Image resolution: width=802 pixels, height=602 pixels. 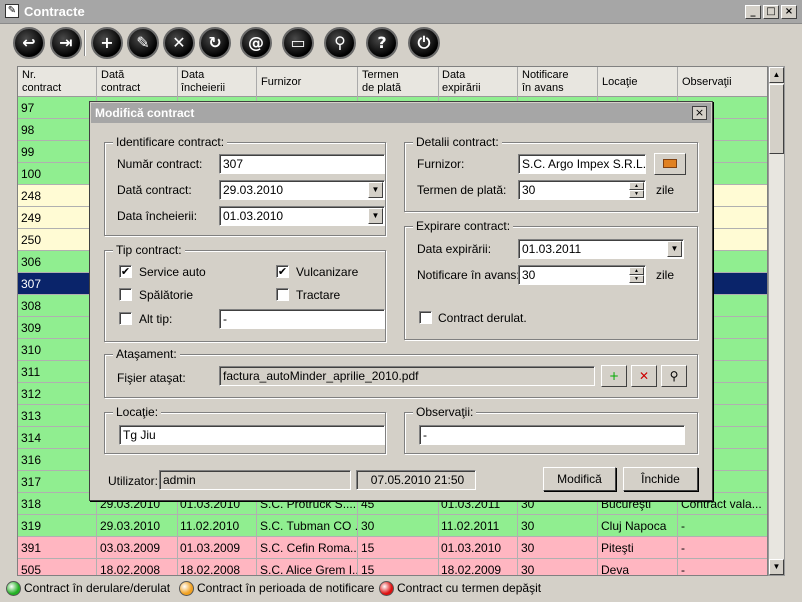 I want to click on service-auto-checkbox: ✔, so click(x=125, y=271).